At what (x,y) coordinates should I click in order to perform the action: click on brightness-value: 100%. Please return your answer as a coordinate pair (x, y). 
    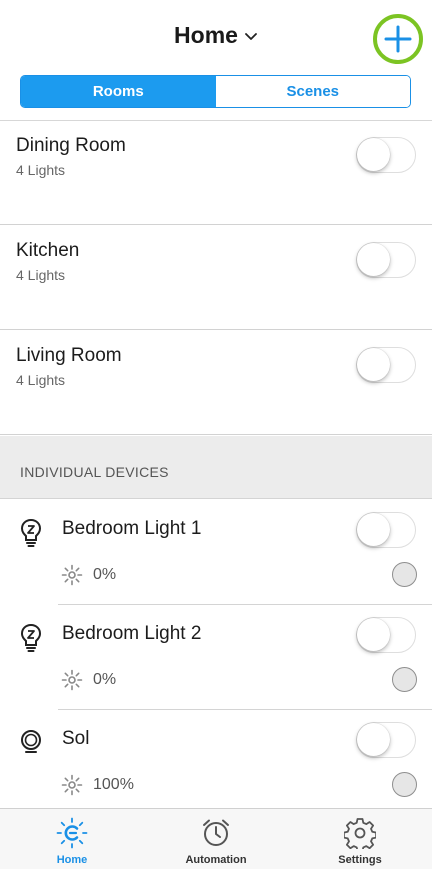
    Looking at the image, I should click on (113, 784).